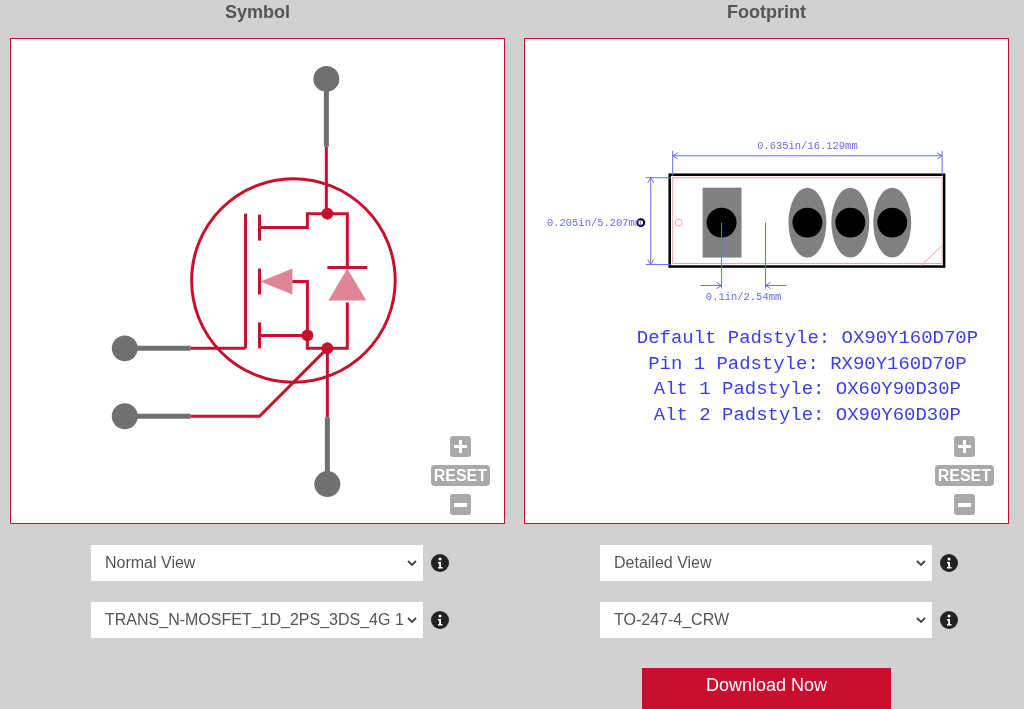 The height and width of the screenshot is (709, 1024). What do you see at coordinates (766, 12) in the screenshot?
I see `panel-title: Footprint` at bounding box center [766, 12].